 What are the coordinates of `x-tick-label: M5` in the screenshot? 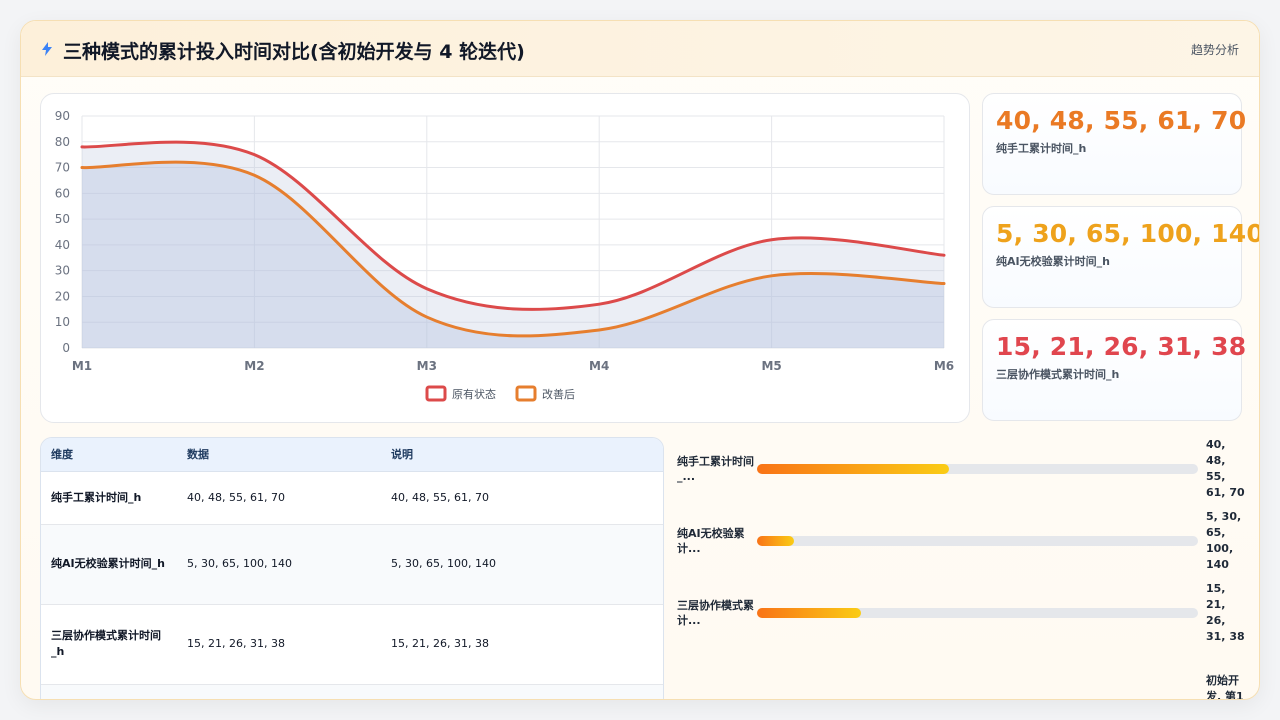 It's located at (771, 366).